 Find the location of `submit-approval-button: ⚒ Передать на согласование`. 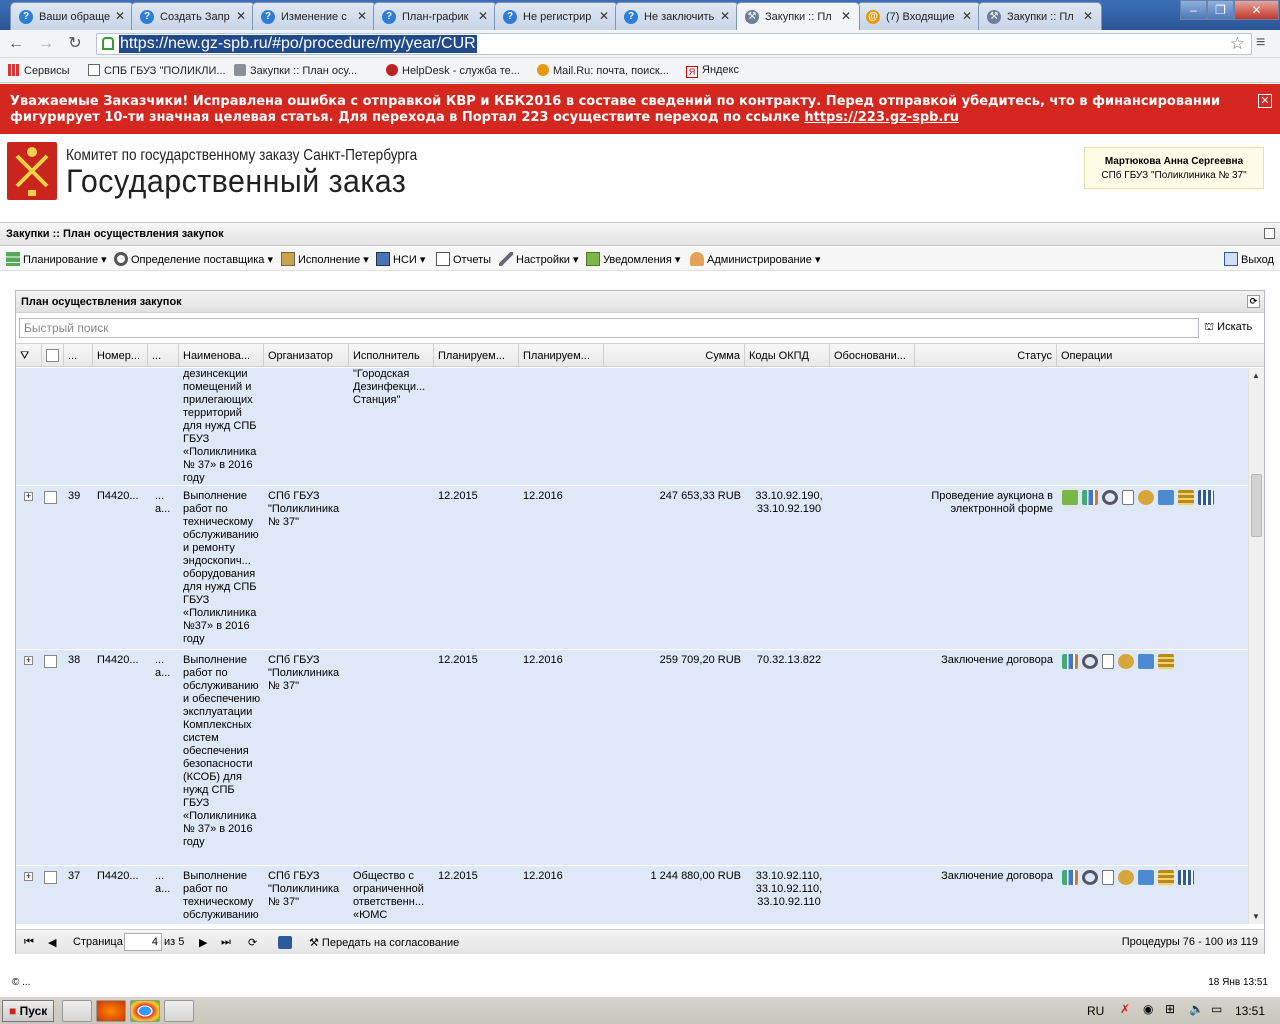

submit-approval-button: ⚒ Передать на согласование is located at coordinates (384, 942).